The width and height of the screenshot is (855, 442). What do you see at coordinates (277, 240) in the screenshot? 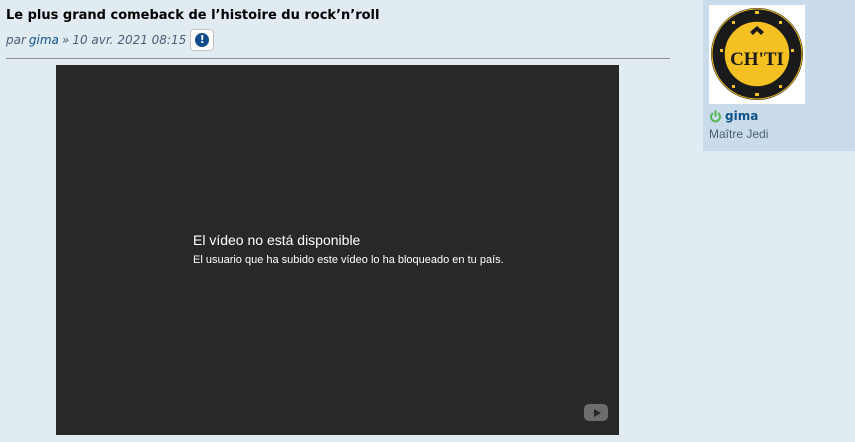
I see `video-unavailable-title: El vídeo no está disponible` at bounding box center [277, 240].